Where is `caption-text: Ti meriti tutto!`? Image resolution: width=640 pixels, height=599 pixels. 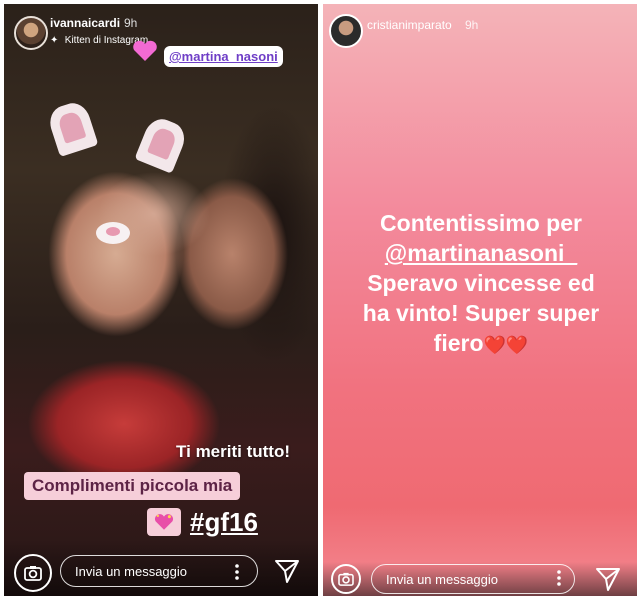
caption-text: Ti meriti tutto! is located at coordinates (233, 451).